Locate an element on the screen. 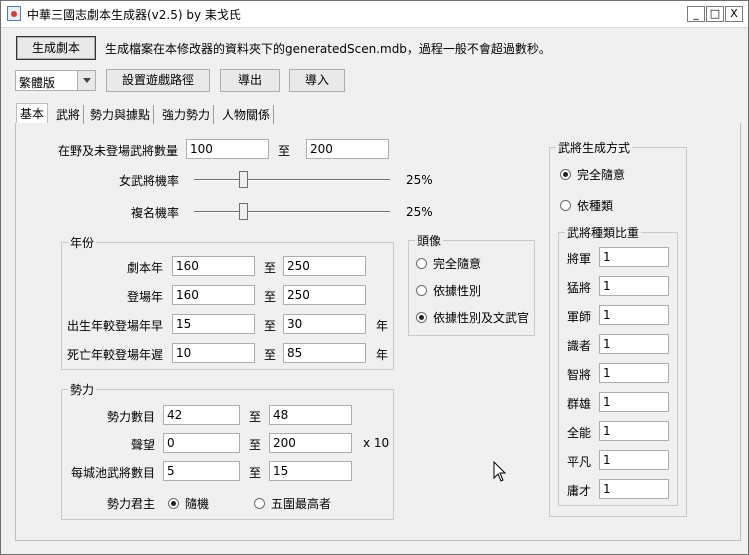 The height and width of the screenshot is (555, 749). debut-year-max-input is located at coordinates (324, 295).